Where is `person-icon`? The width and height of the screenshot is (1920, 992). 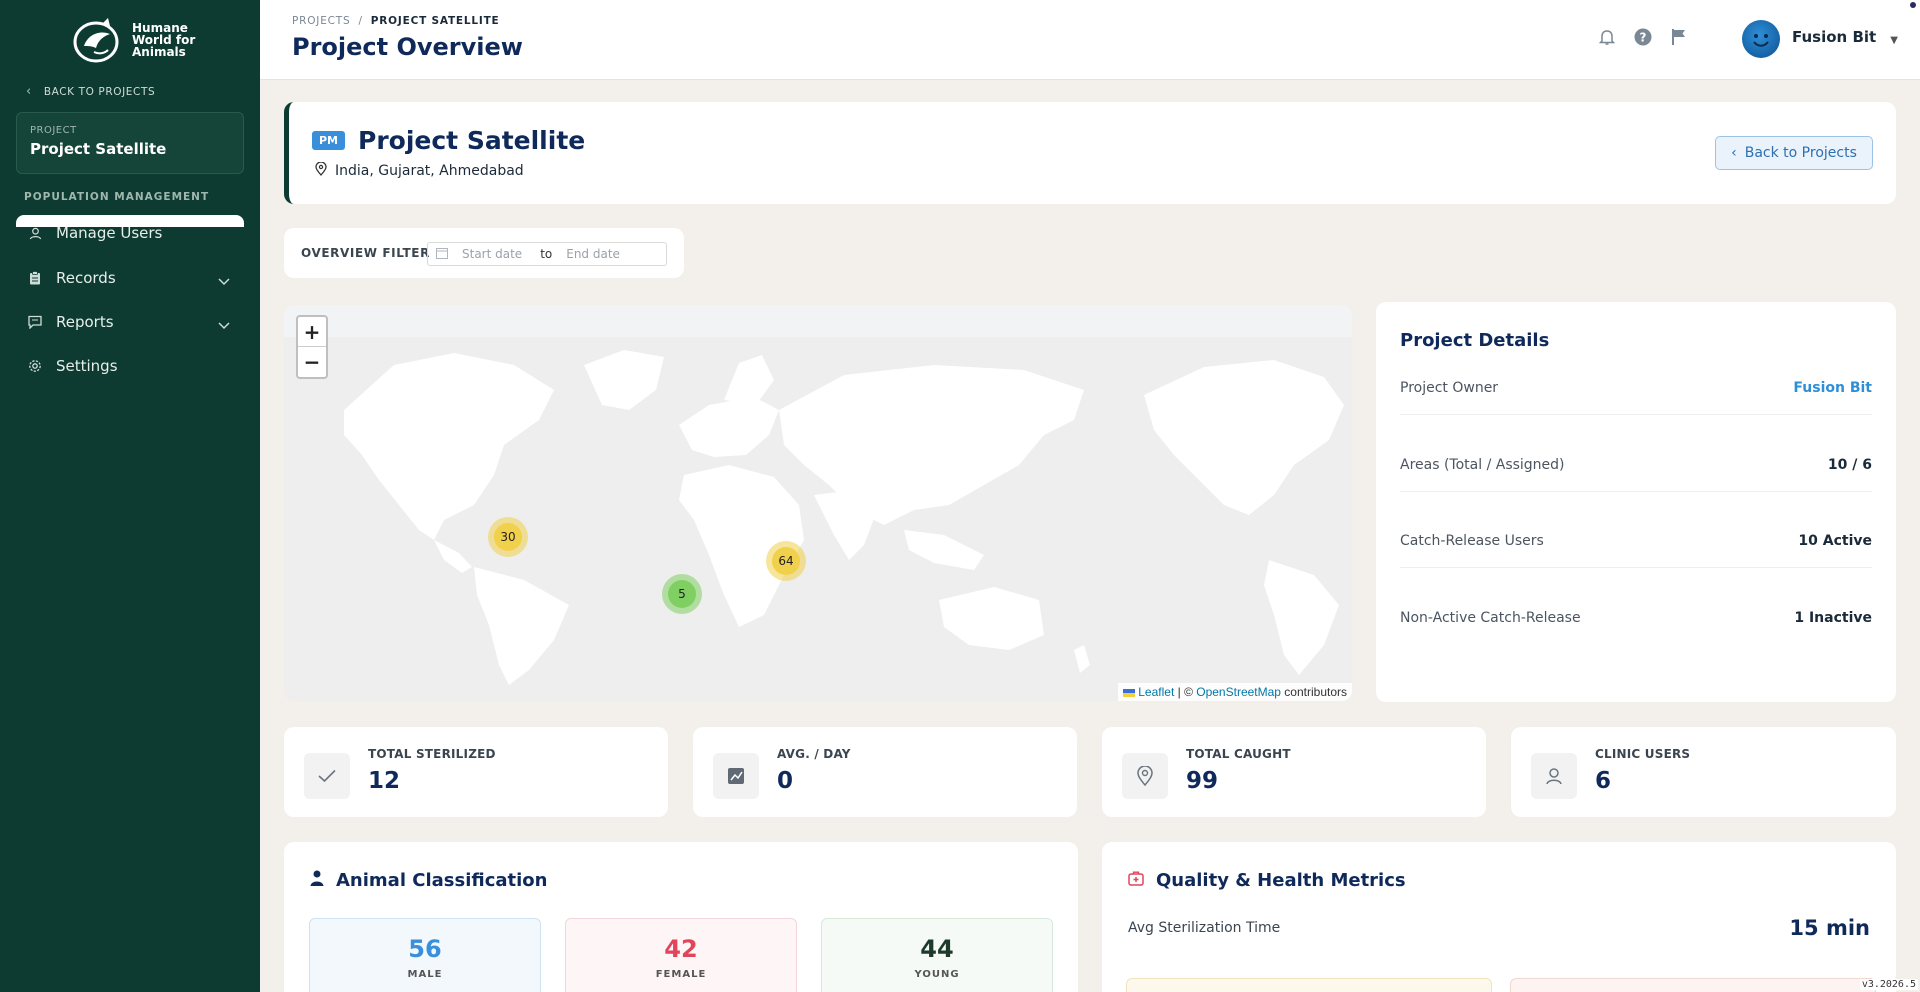 person-icon is located at coordinates (317, 880).